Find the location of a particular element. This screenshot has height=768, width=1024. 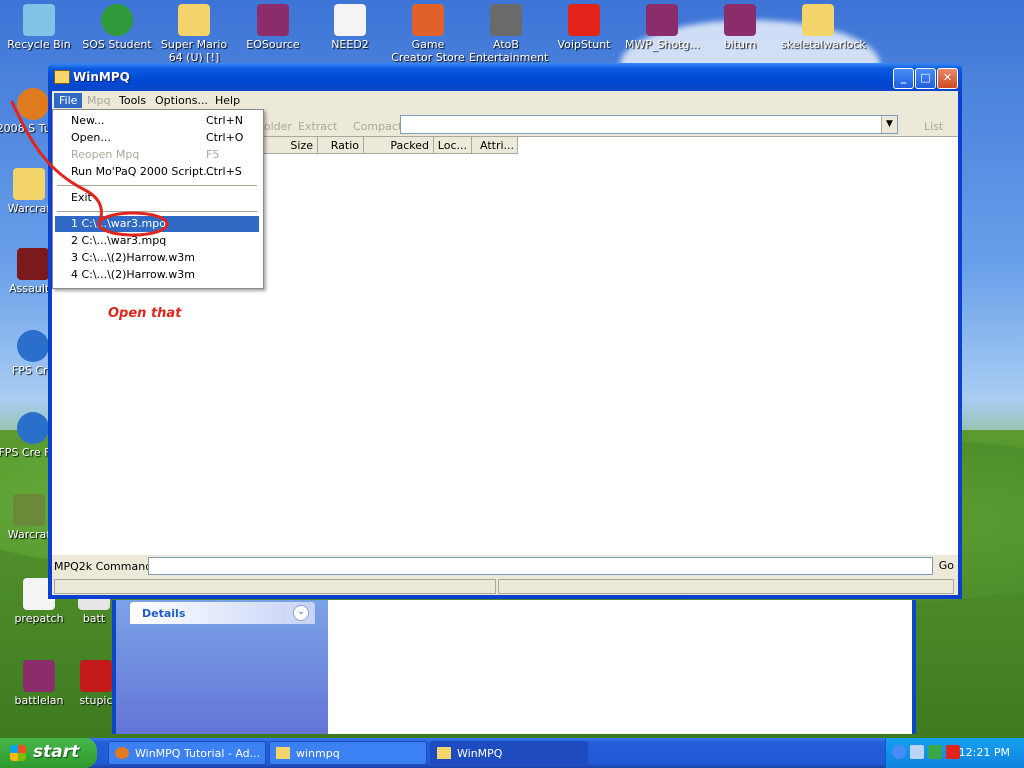

clock: 12:21 PM is located at coordinates (984, 752).